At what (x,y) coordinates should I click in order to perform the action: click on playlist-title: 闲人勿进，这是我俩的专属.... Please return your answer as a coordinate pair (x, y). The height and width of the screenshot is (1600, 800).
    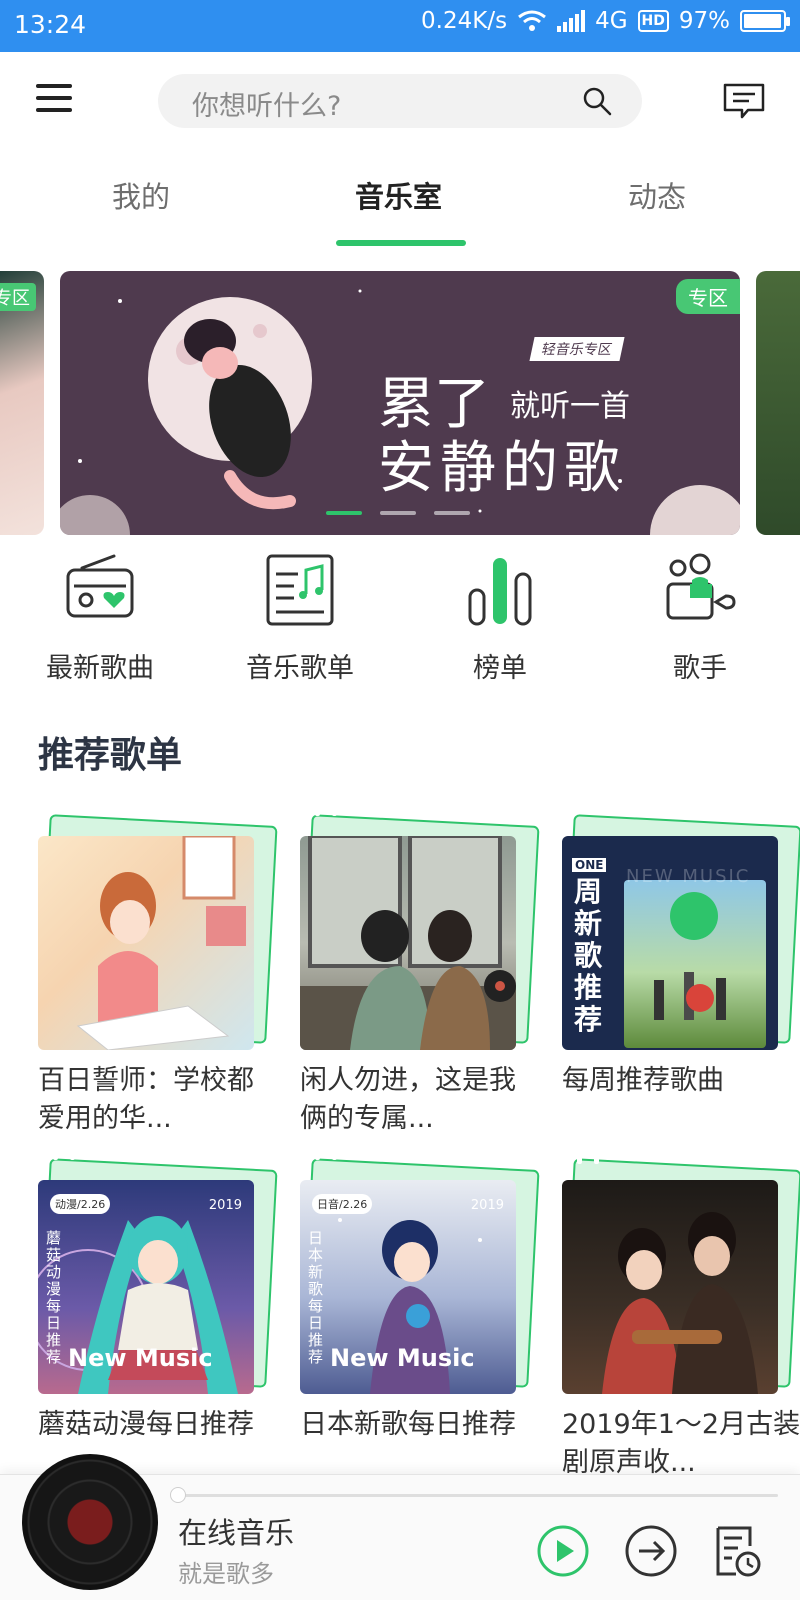
    Looking at the image, I should click on (408, 1099).